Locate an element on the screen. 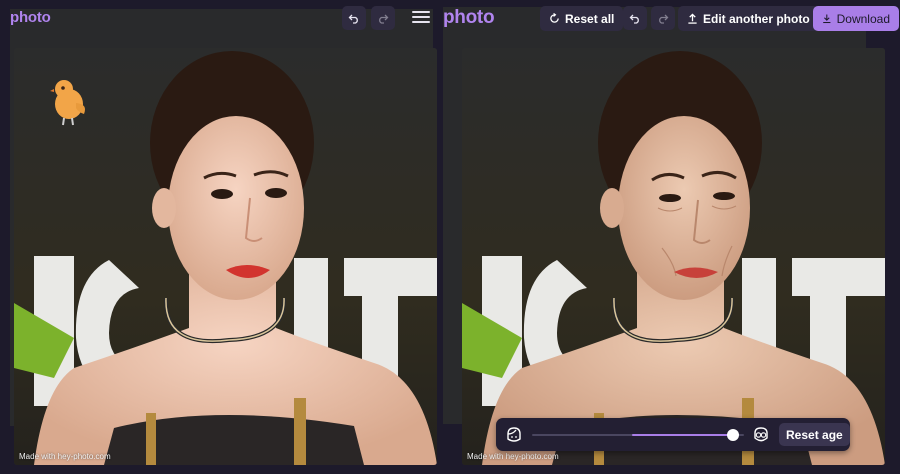 The height and width of the screenshot is (474, 900). upload-icon is located at coordinates (692, 18).